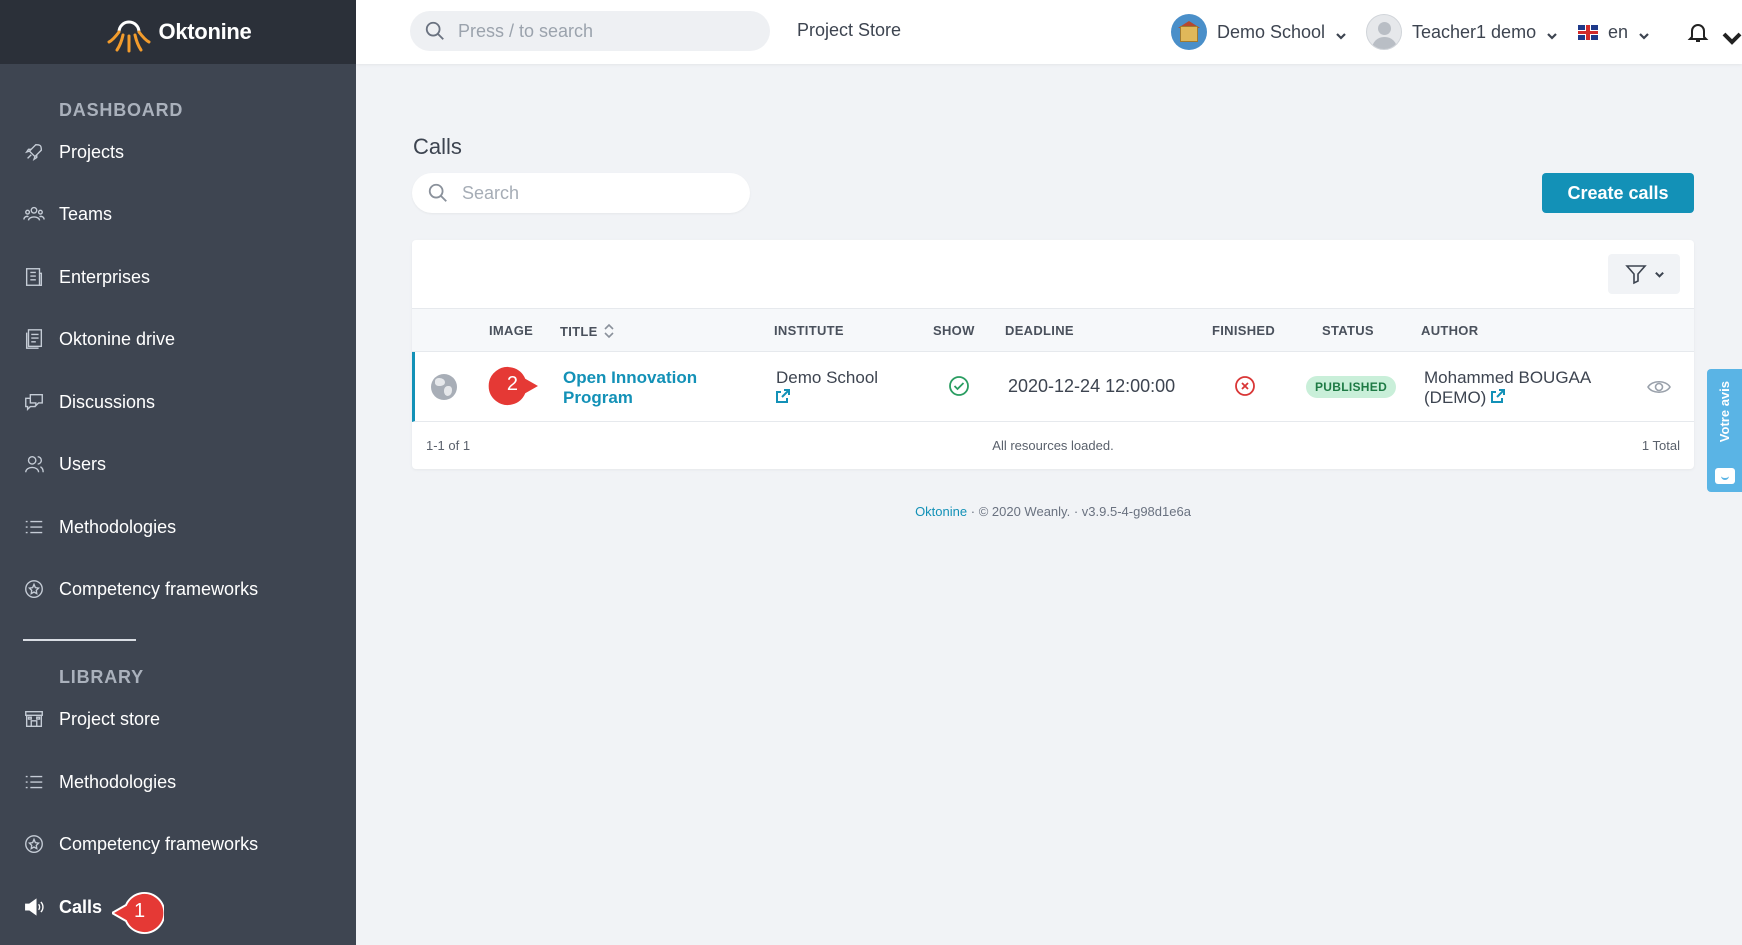 The height and width of the screenshot is (945, 1742). I want to click on section-title-library: LIBRARY, so click(101, 677).